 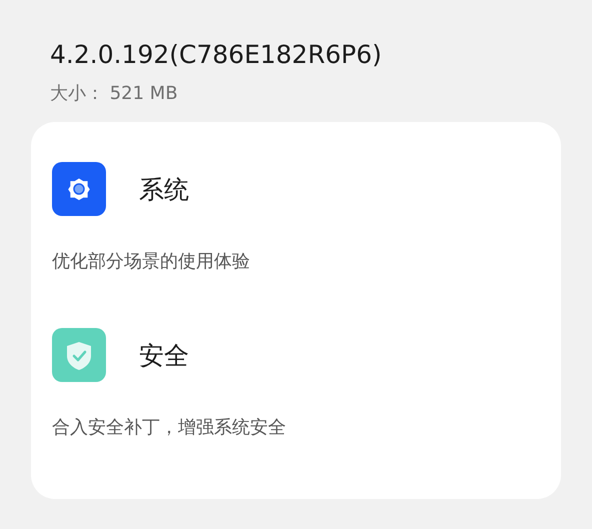 What do you see at coordinates (114, 94) in the screenshot?
I see `package-size: 大小： 521 MB` at bounding box center [114, 94].